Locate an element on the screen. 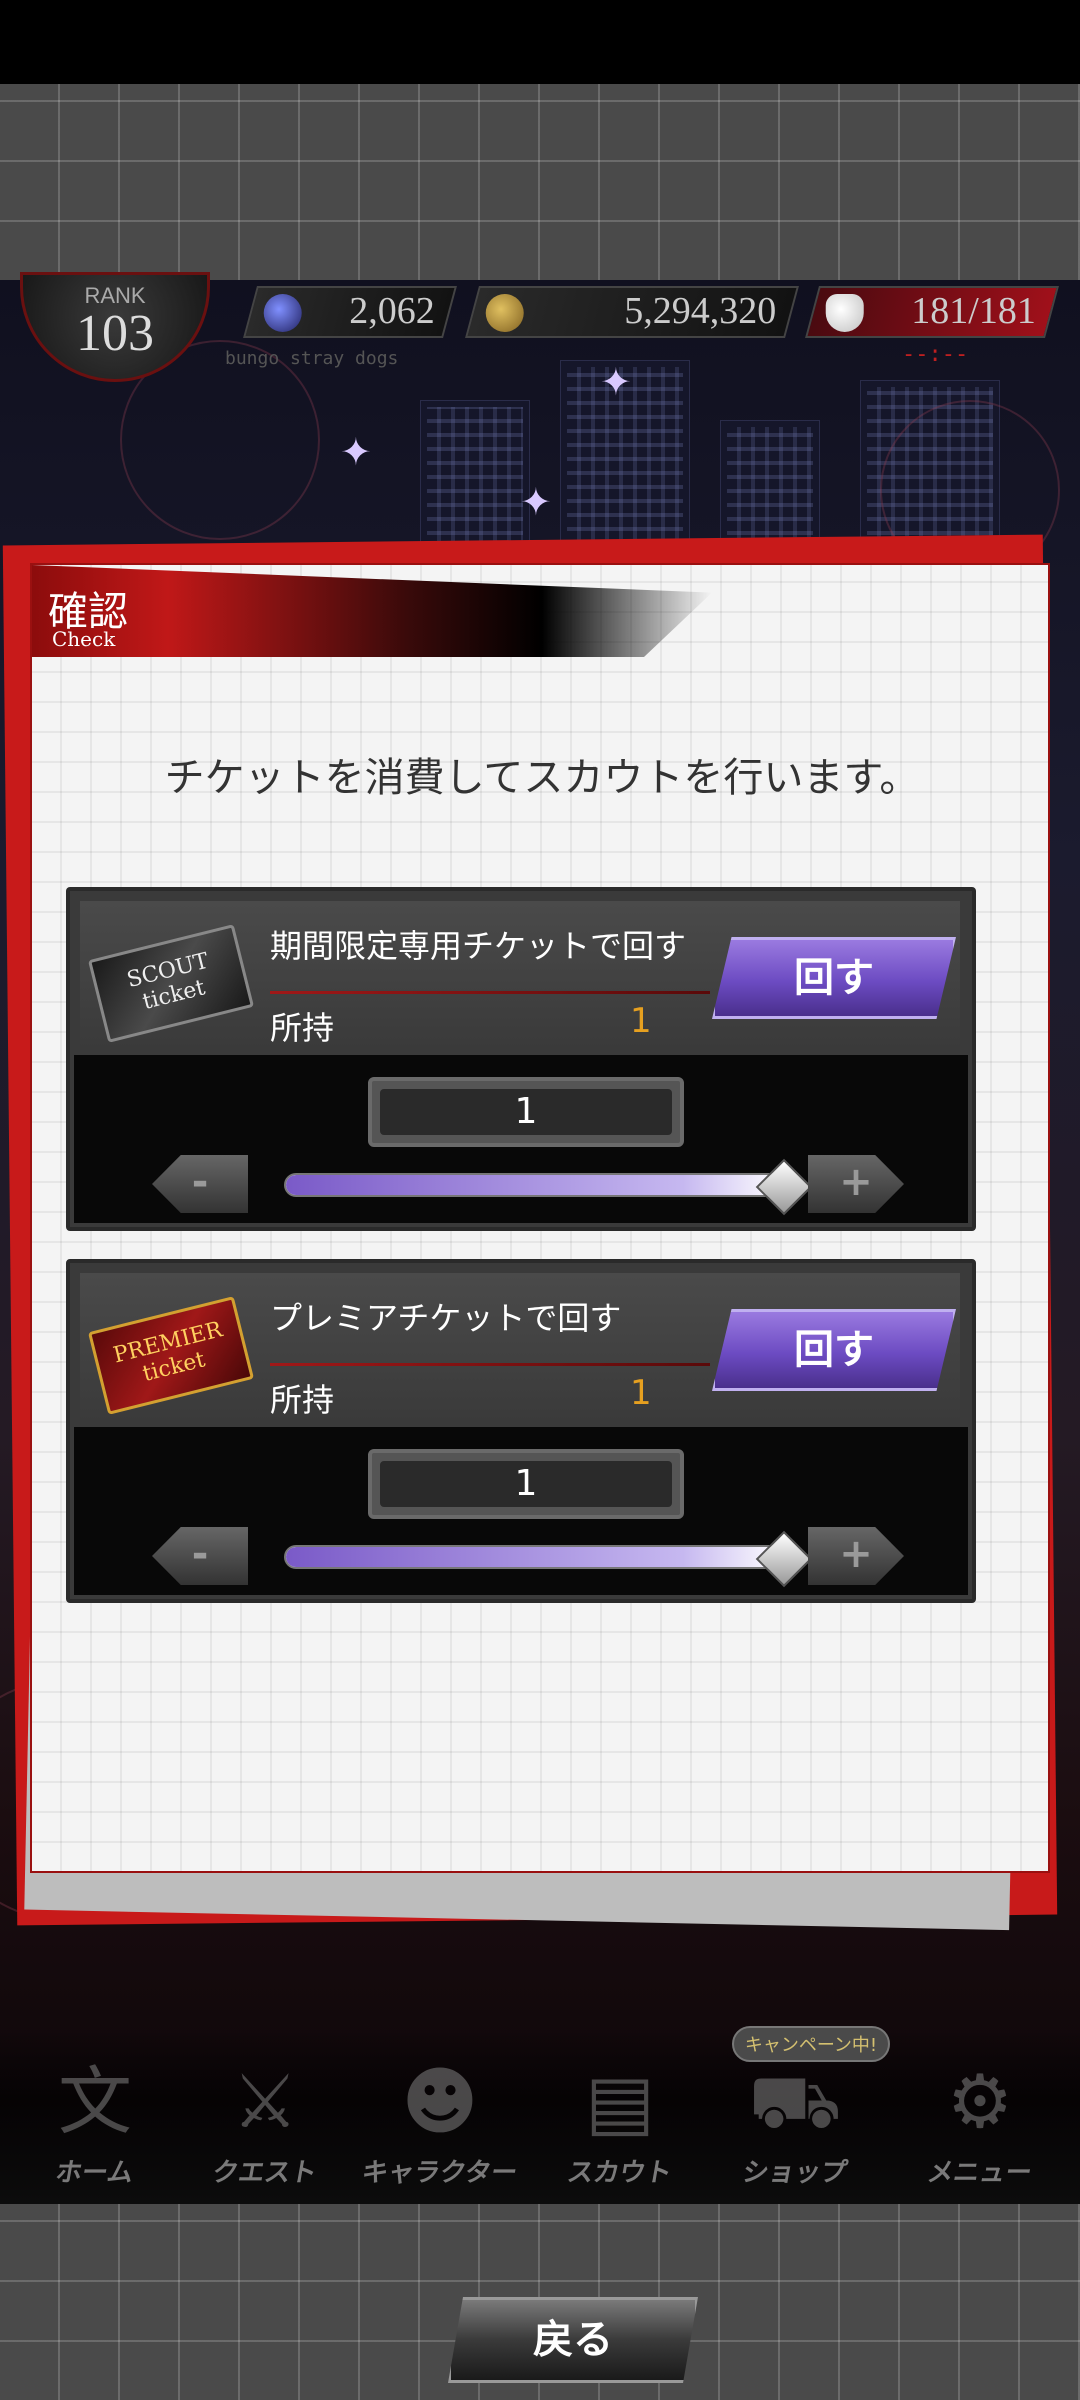  coin-icon is located at coordinates (504, 313).